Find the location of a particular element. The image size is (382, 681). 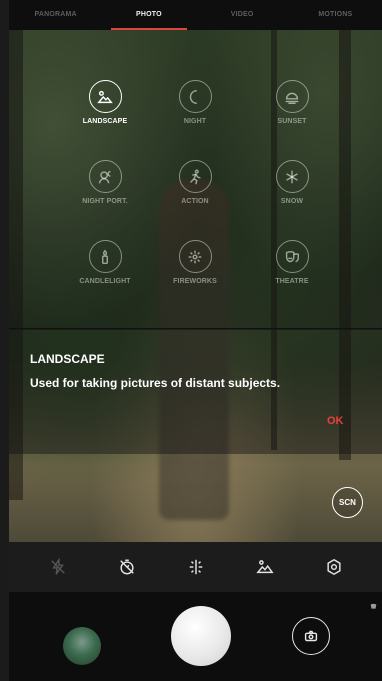

scene-label: CANDLELIGHT is located at coordinates (105, 281).